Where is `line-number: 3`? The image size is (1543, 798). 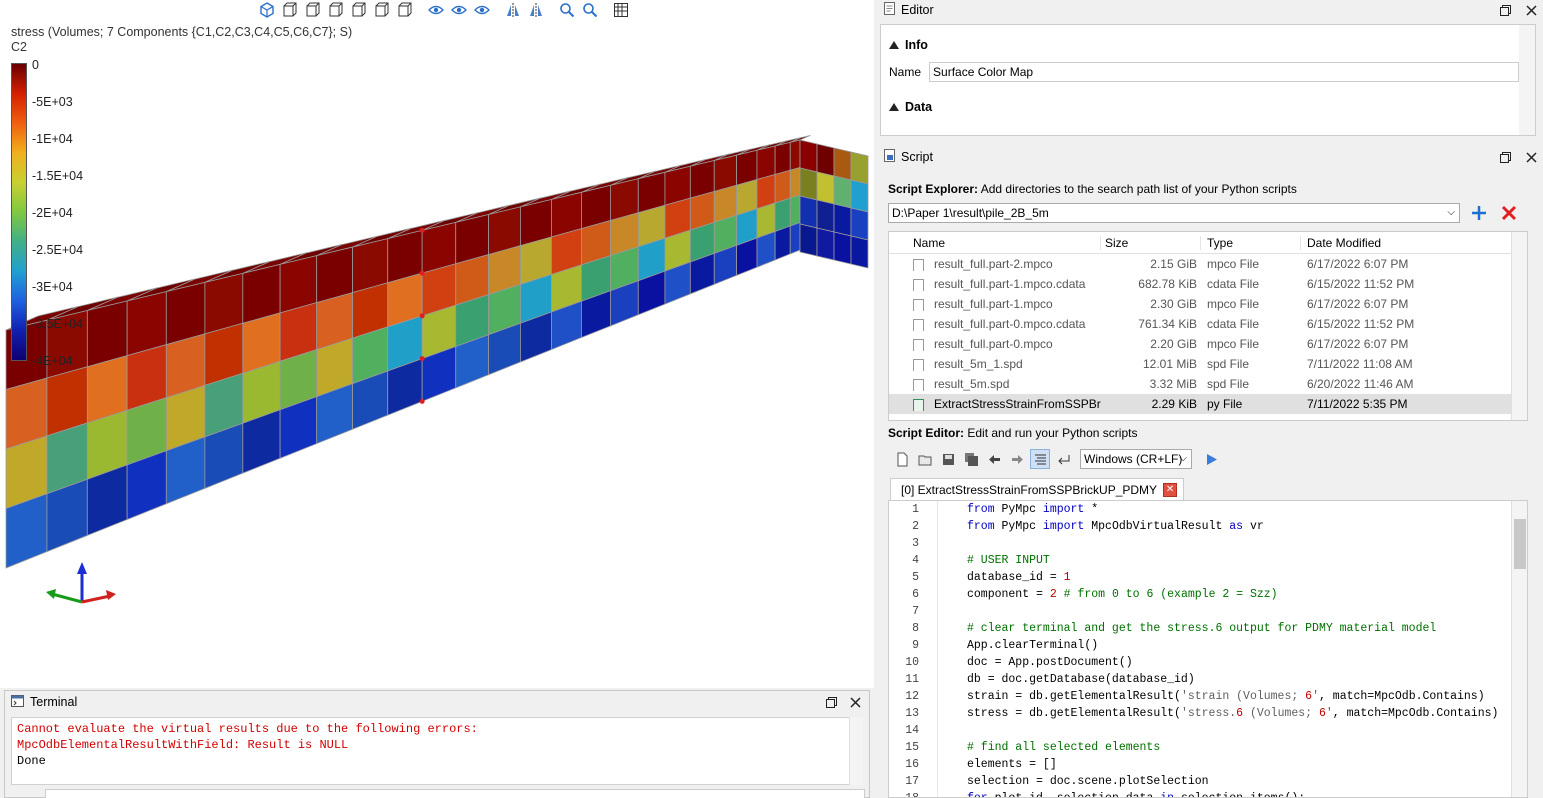
line-number: 3 is located at coordinates (915, 543).